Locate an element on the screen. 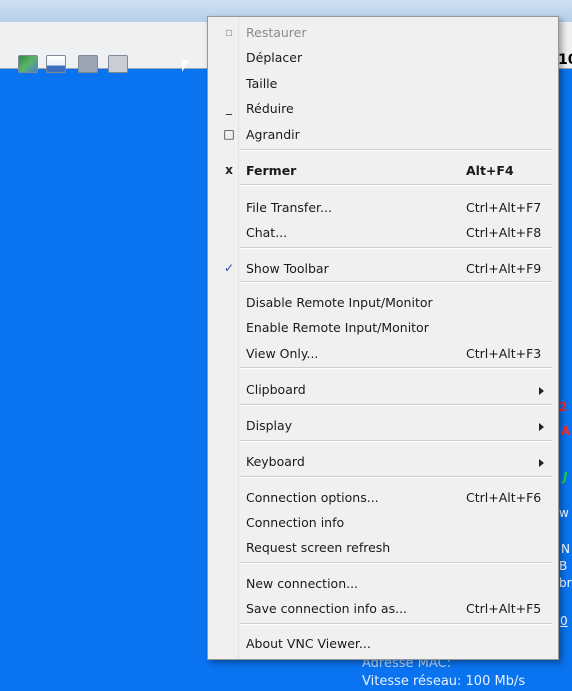  toolbar-overflow-text: 10 is located at coordinates (565, 60).